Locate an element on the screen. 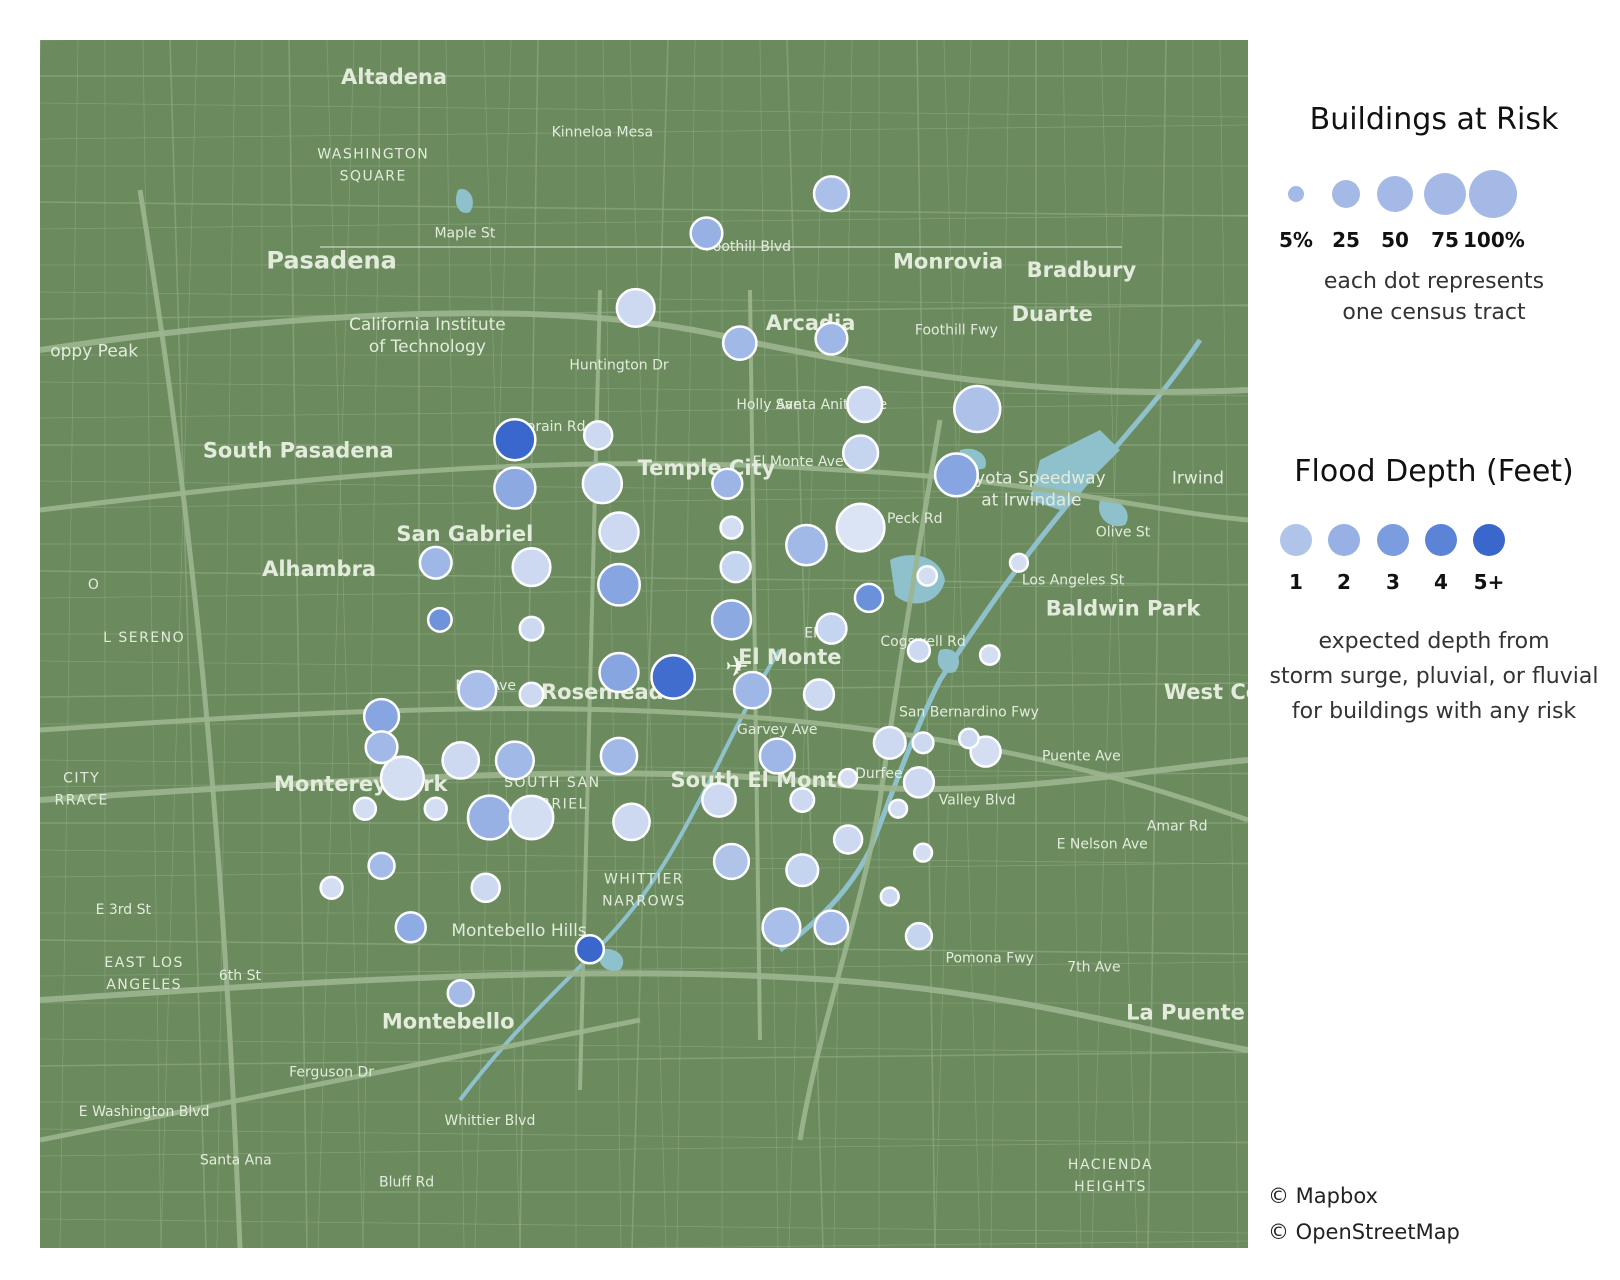  mapbox-attribution: © Mapbox is located at coordinates (1364, 1196).